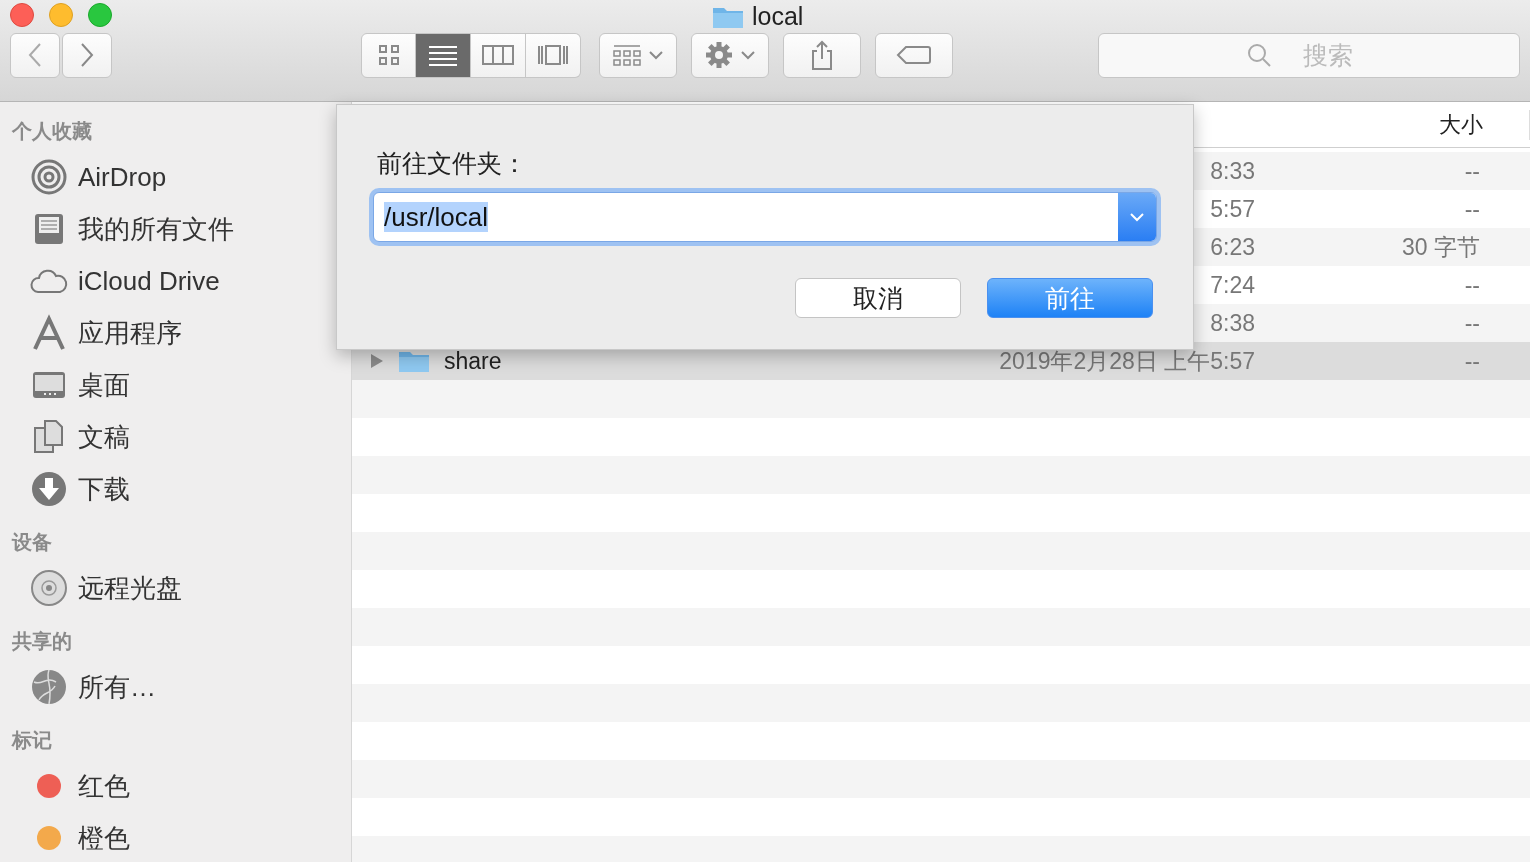 Image resolution: width=1530 pixels, height=862 pixels. I want to click on sidebar-item: 远程光盘, so click(130, 588).